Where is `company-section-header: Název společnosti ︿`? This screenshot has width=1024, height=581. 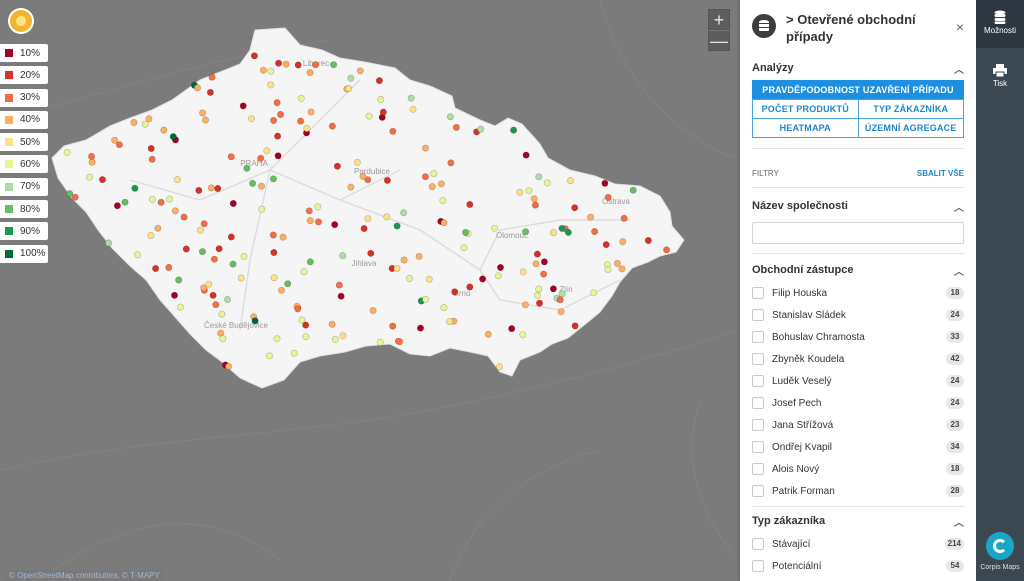
company-section-header: Název společnosti ︿ is located at coordinates (858, 206).